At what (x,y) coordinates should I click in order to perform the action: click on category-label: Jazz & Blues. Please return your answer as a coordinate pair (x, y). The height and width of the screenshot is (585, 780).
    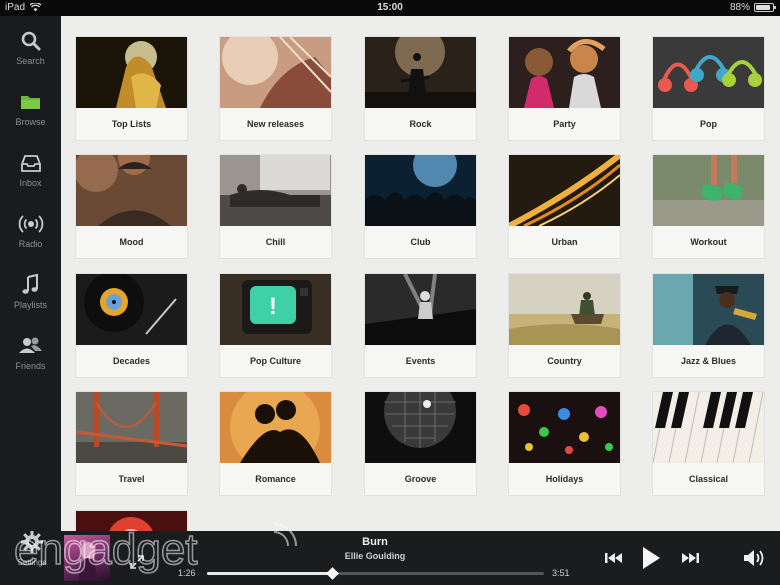
    Looking at the image, I should click on (708, 361).